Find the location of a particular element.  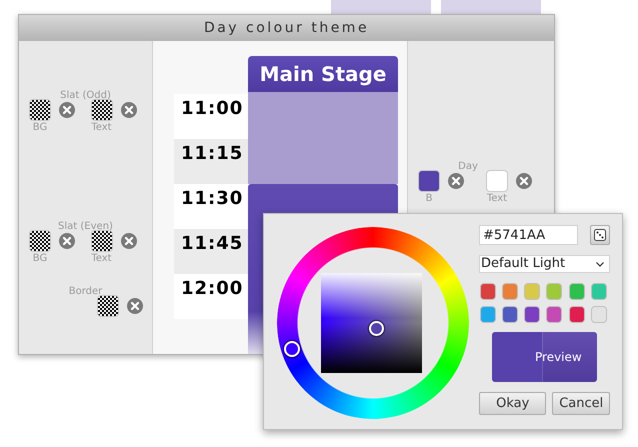

preview-button: Preview is located at coordinates (544, 357).